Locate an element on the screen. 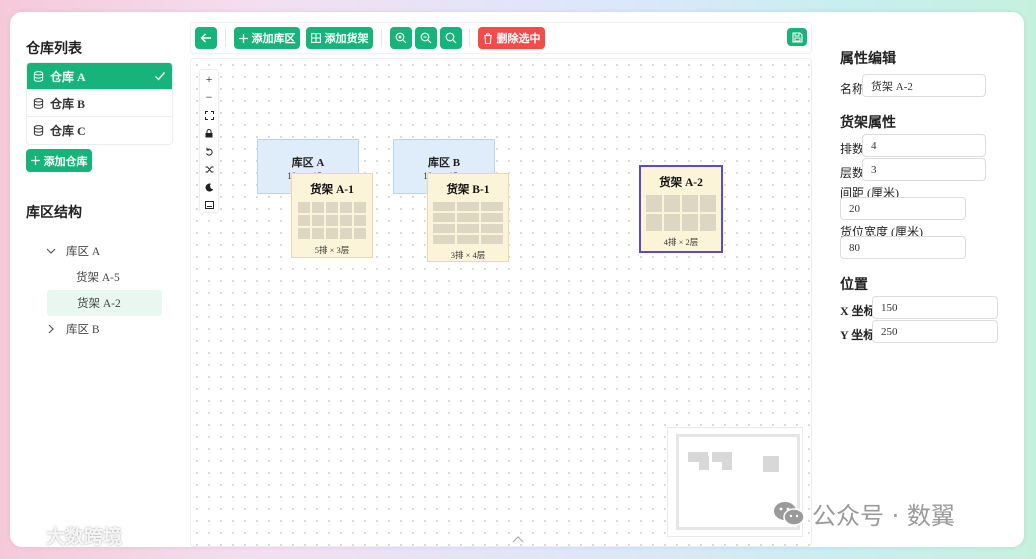  add-shelf-button: 添加货架 is located at coordinates (339, 38).